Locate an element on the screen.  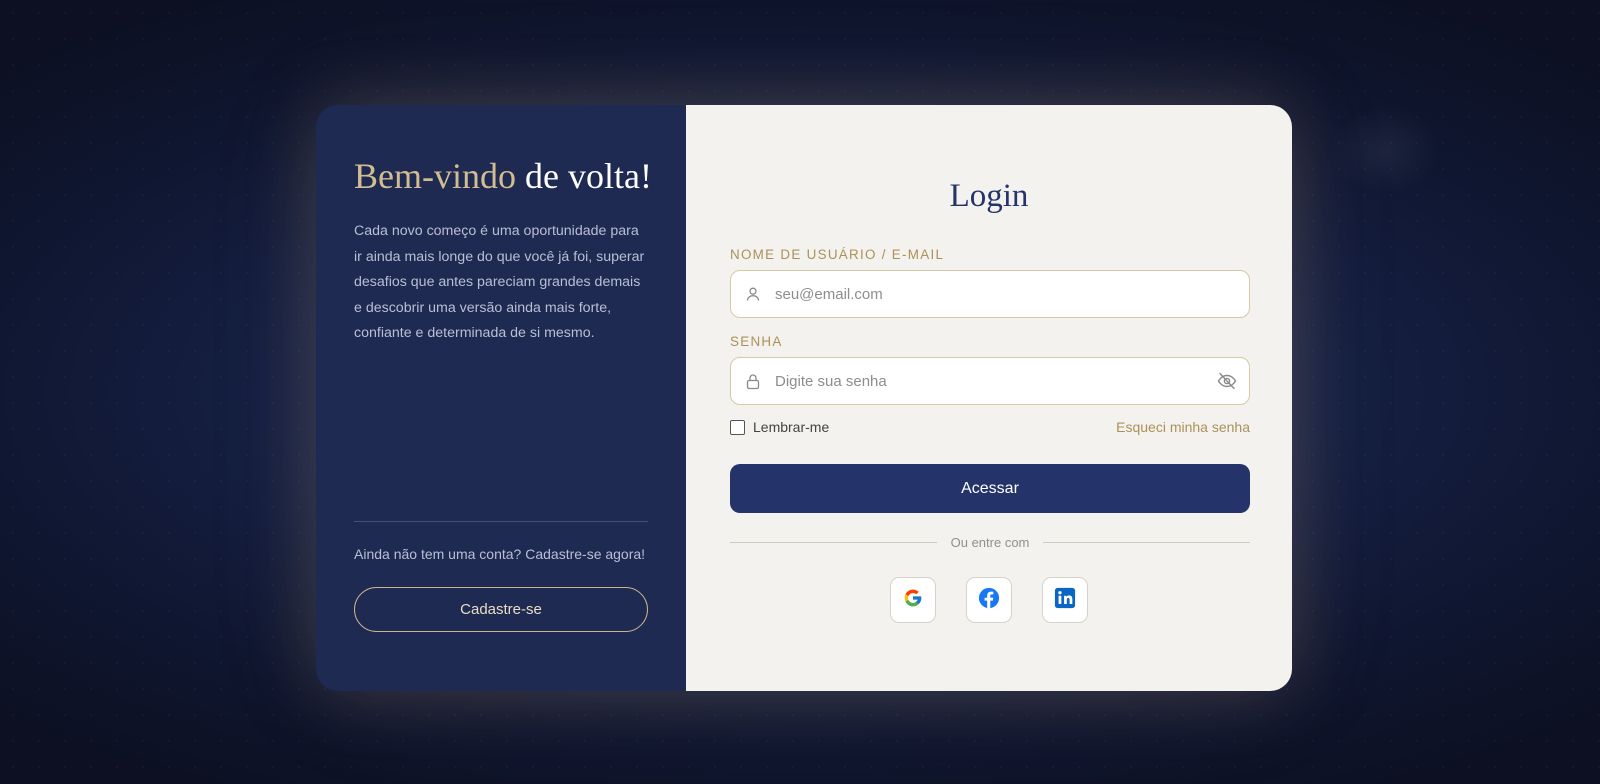
divider-line-left is located at coordinates (833, 542).